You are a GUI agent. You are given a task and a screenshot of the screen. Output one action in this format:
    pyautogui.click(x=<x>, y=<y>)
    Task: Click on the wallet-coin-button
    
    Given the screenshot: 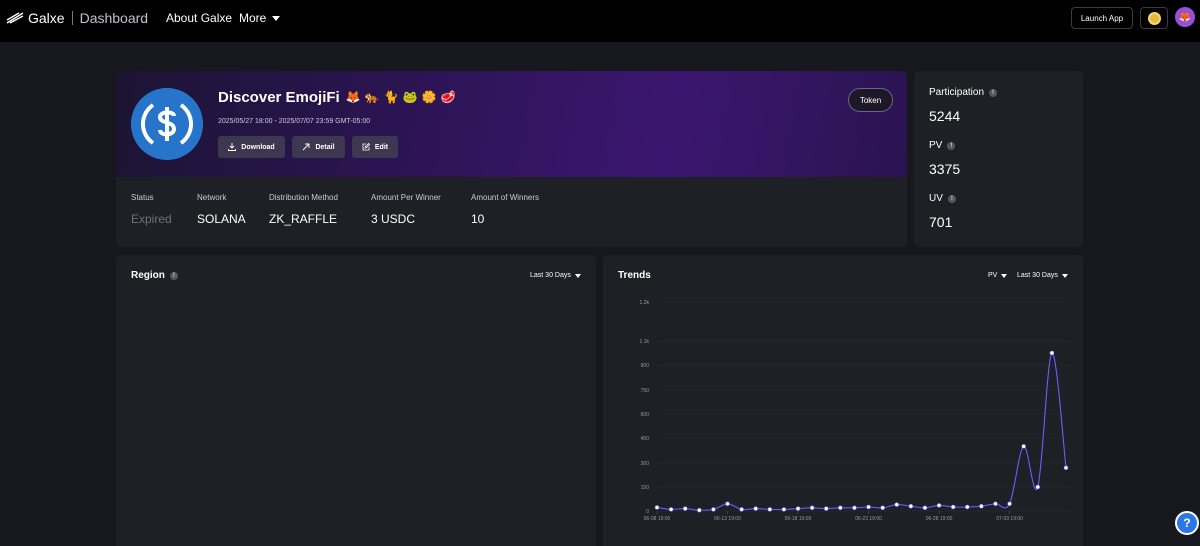 What is the action you would take?
    pyautogui.click(x=1154, y=18)
    